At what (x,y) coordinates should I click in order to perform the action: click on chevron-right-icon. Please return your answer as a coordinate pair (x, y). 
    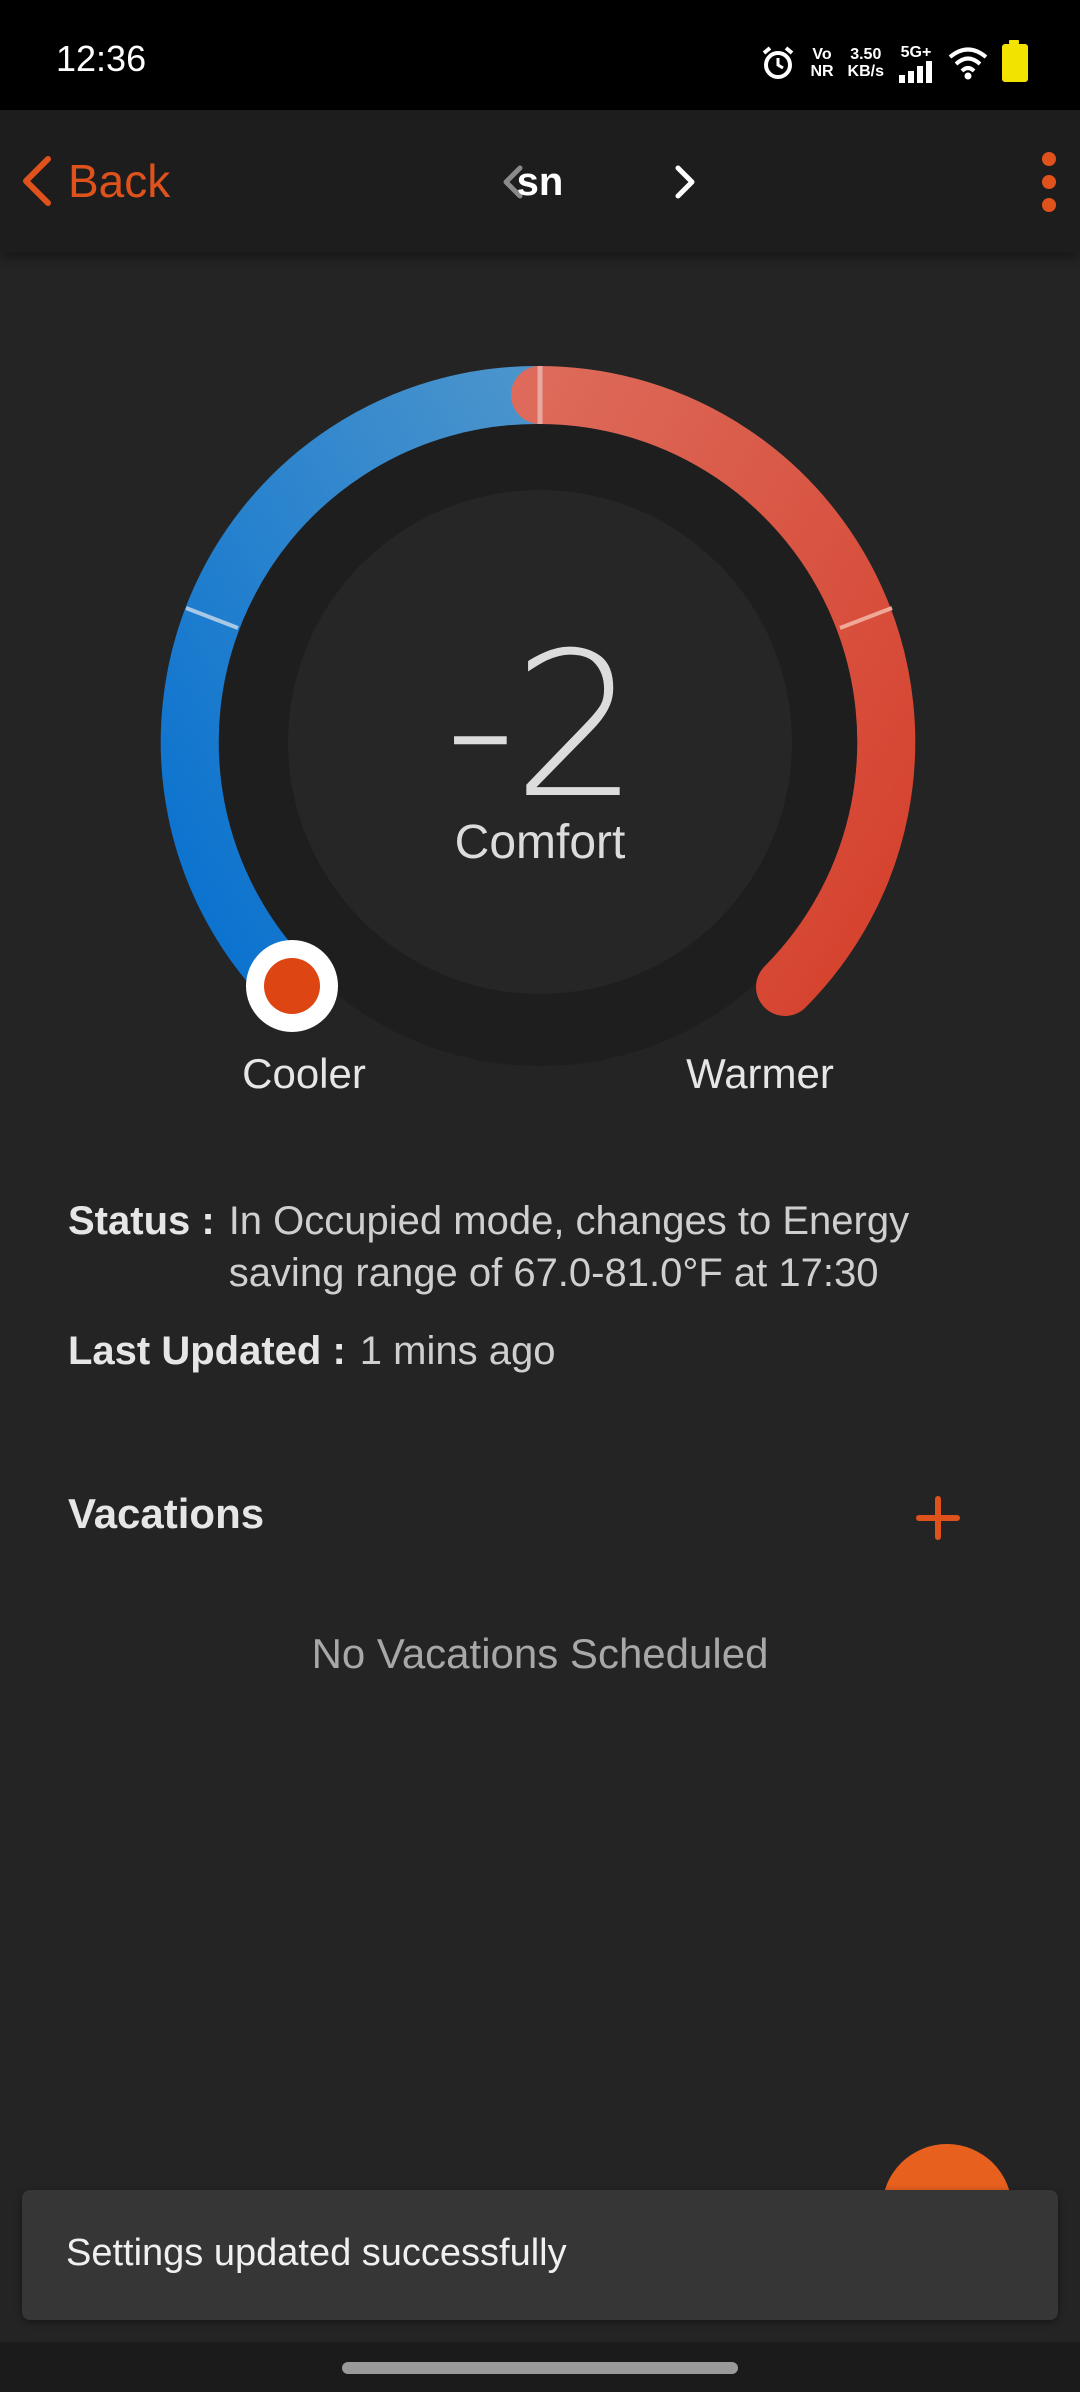
    Looking at the image, I should click on (685, 182).